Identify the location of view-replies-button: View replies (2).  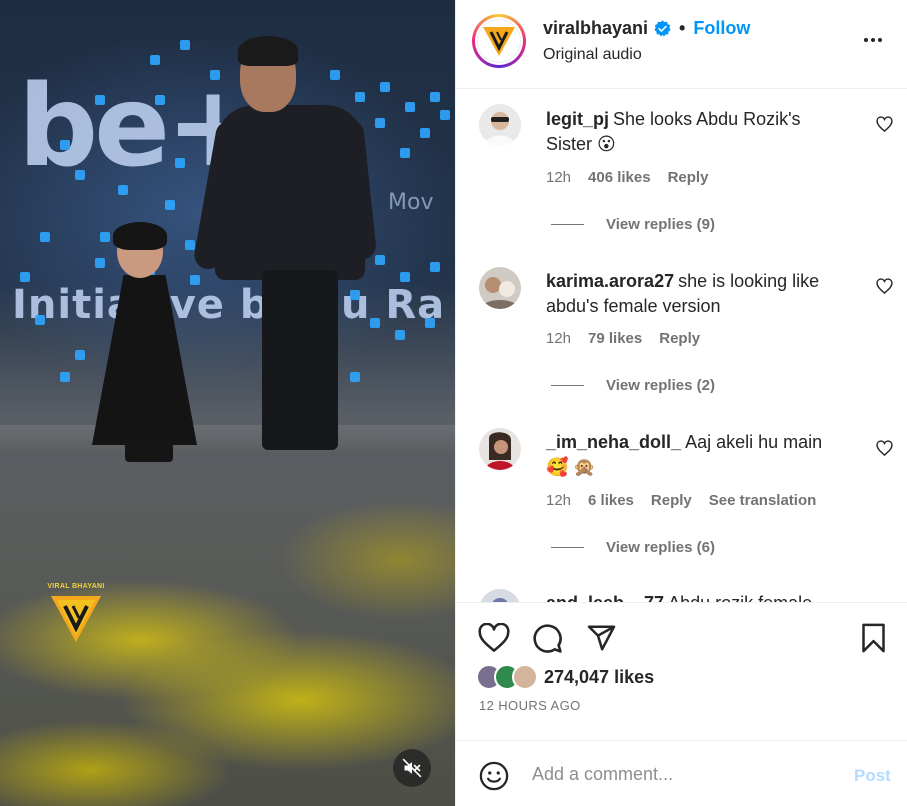
(633, 385).